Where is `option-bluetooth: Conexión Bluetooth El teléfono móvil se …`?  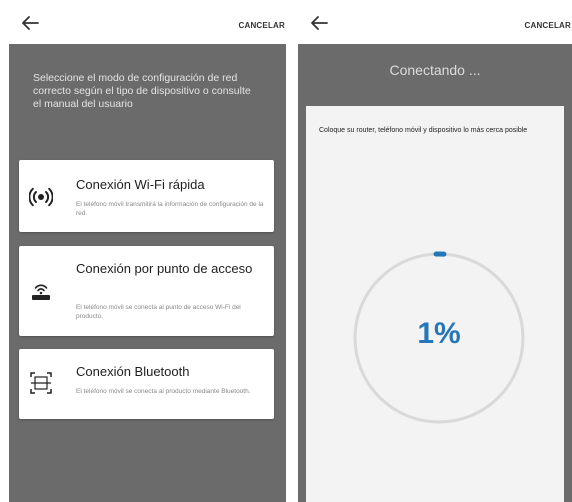
option-bluetooth: Conexión Bluetooth El teléfono móvil se … is located at coordinates (146, 384).